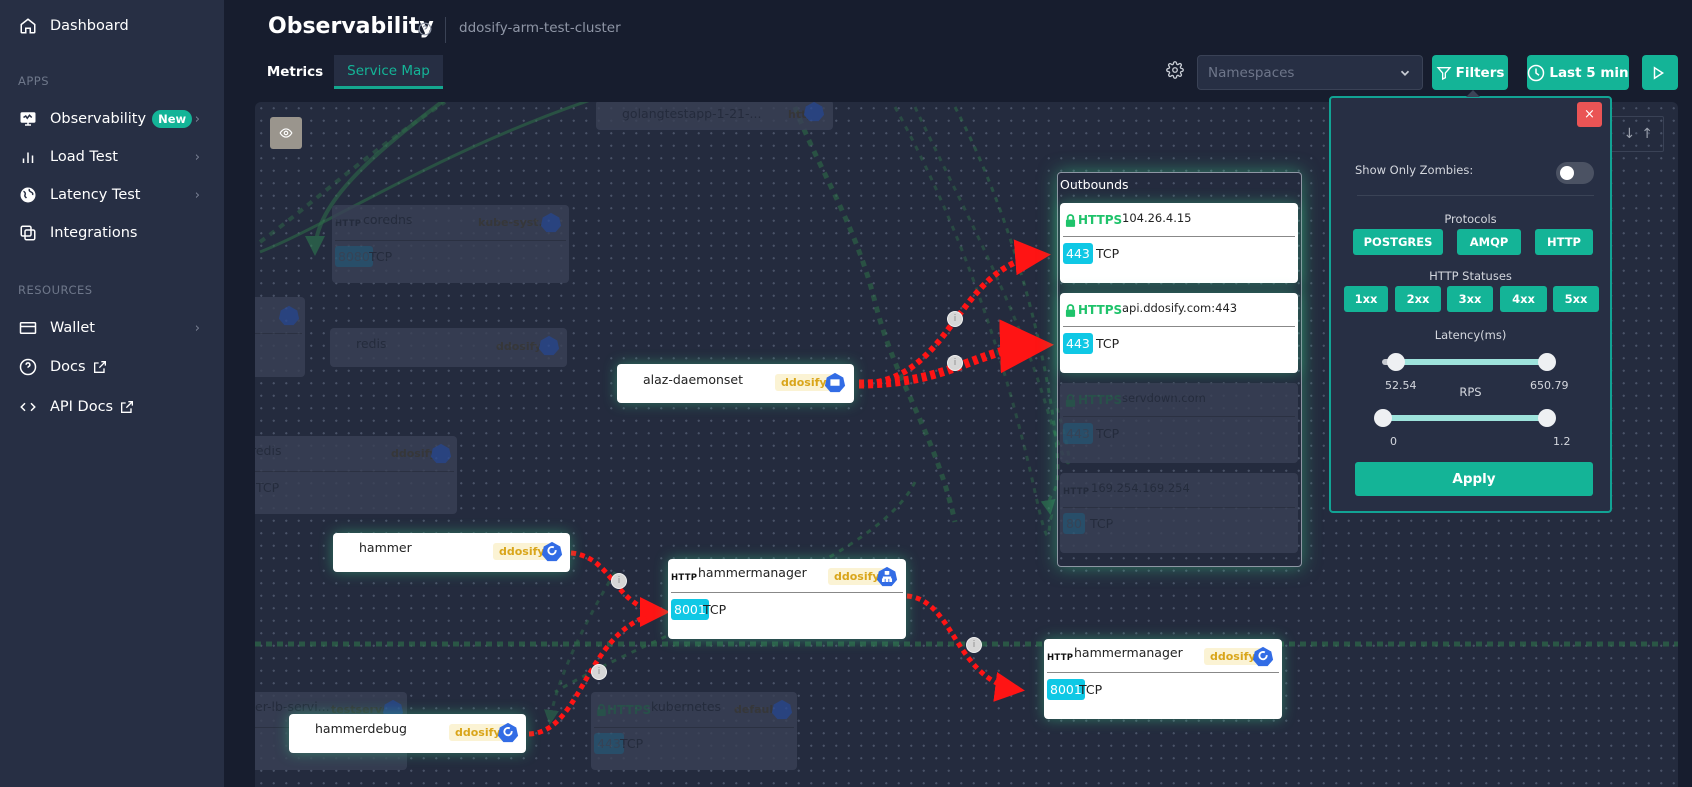 Image resolution: width=1692 pixels, height=787 pixels. Describe the element at coordinates (1405, 75) in the screenshot. I see `chevron-down-icon` at that location.